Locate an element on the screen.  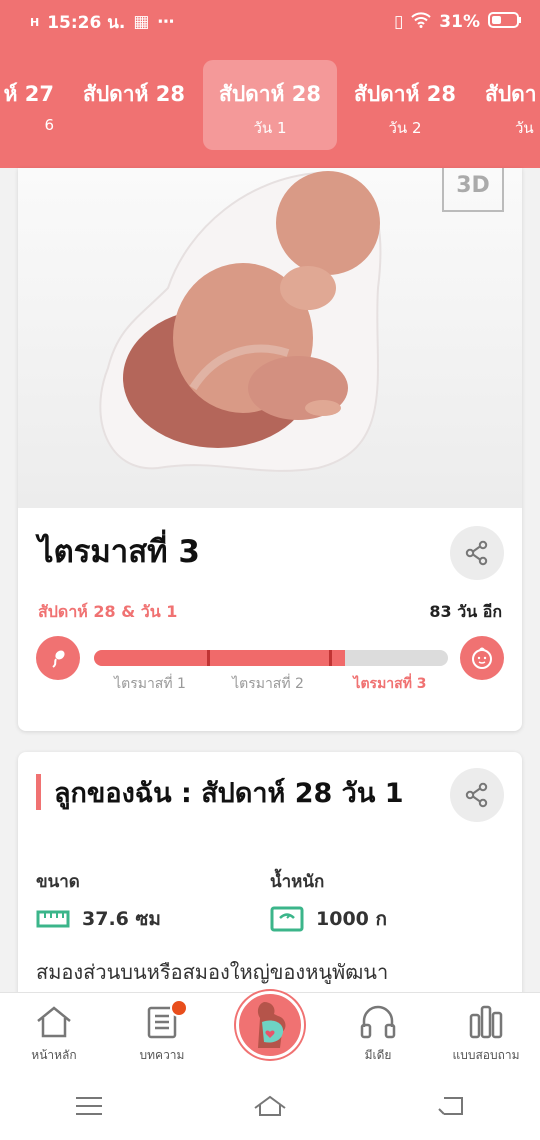
tab-subtitle: 6 is located at coordinates (49, 125).